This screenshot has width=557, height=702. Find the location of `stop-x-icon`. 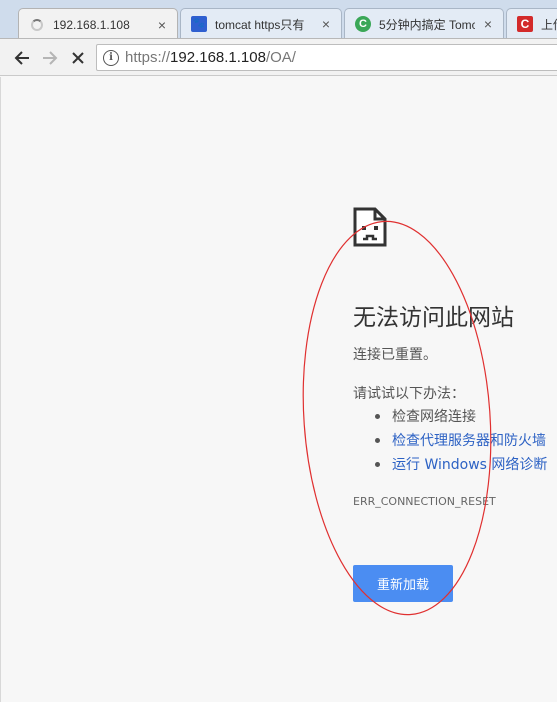

stop-x-icon is located at coordinates (78, 58).